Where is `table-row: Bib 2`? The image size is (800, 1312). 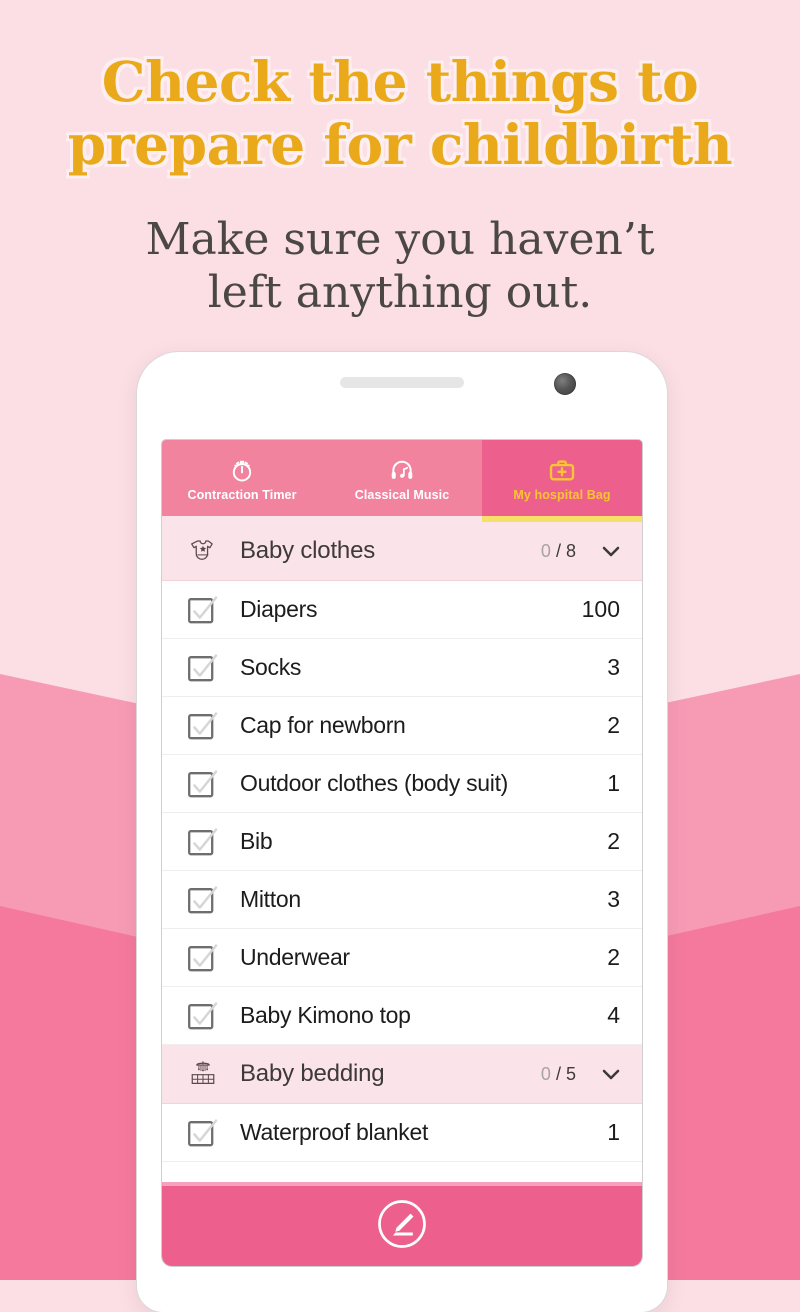 table-row: Bib 2 is located at coordinates (402, 842).